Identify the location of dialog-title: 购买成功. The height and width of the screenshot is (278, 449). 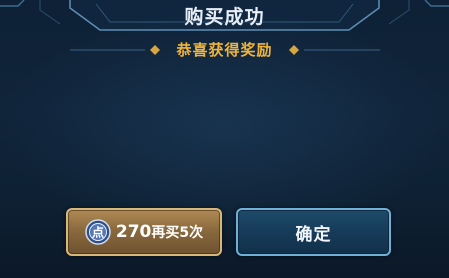
(224, 17).